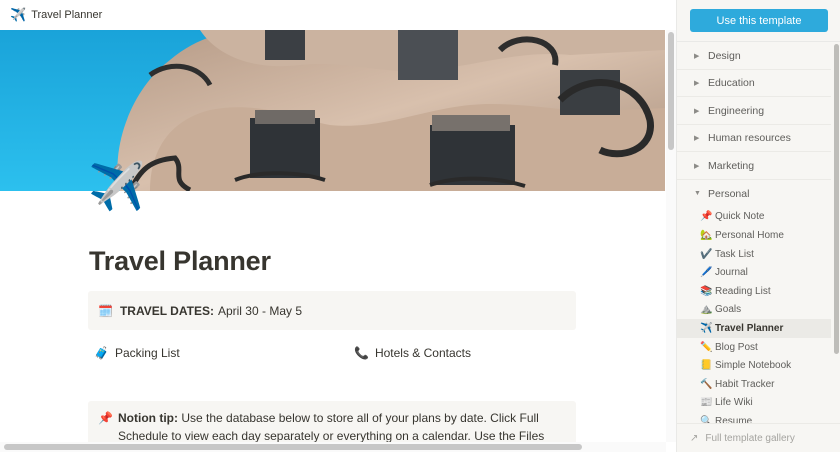  I want to click on template-quick-note: 📌 Quick Note, so click(754, 216).